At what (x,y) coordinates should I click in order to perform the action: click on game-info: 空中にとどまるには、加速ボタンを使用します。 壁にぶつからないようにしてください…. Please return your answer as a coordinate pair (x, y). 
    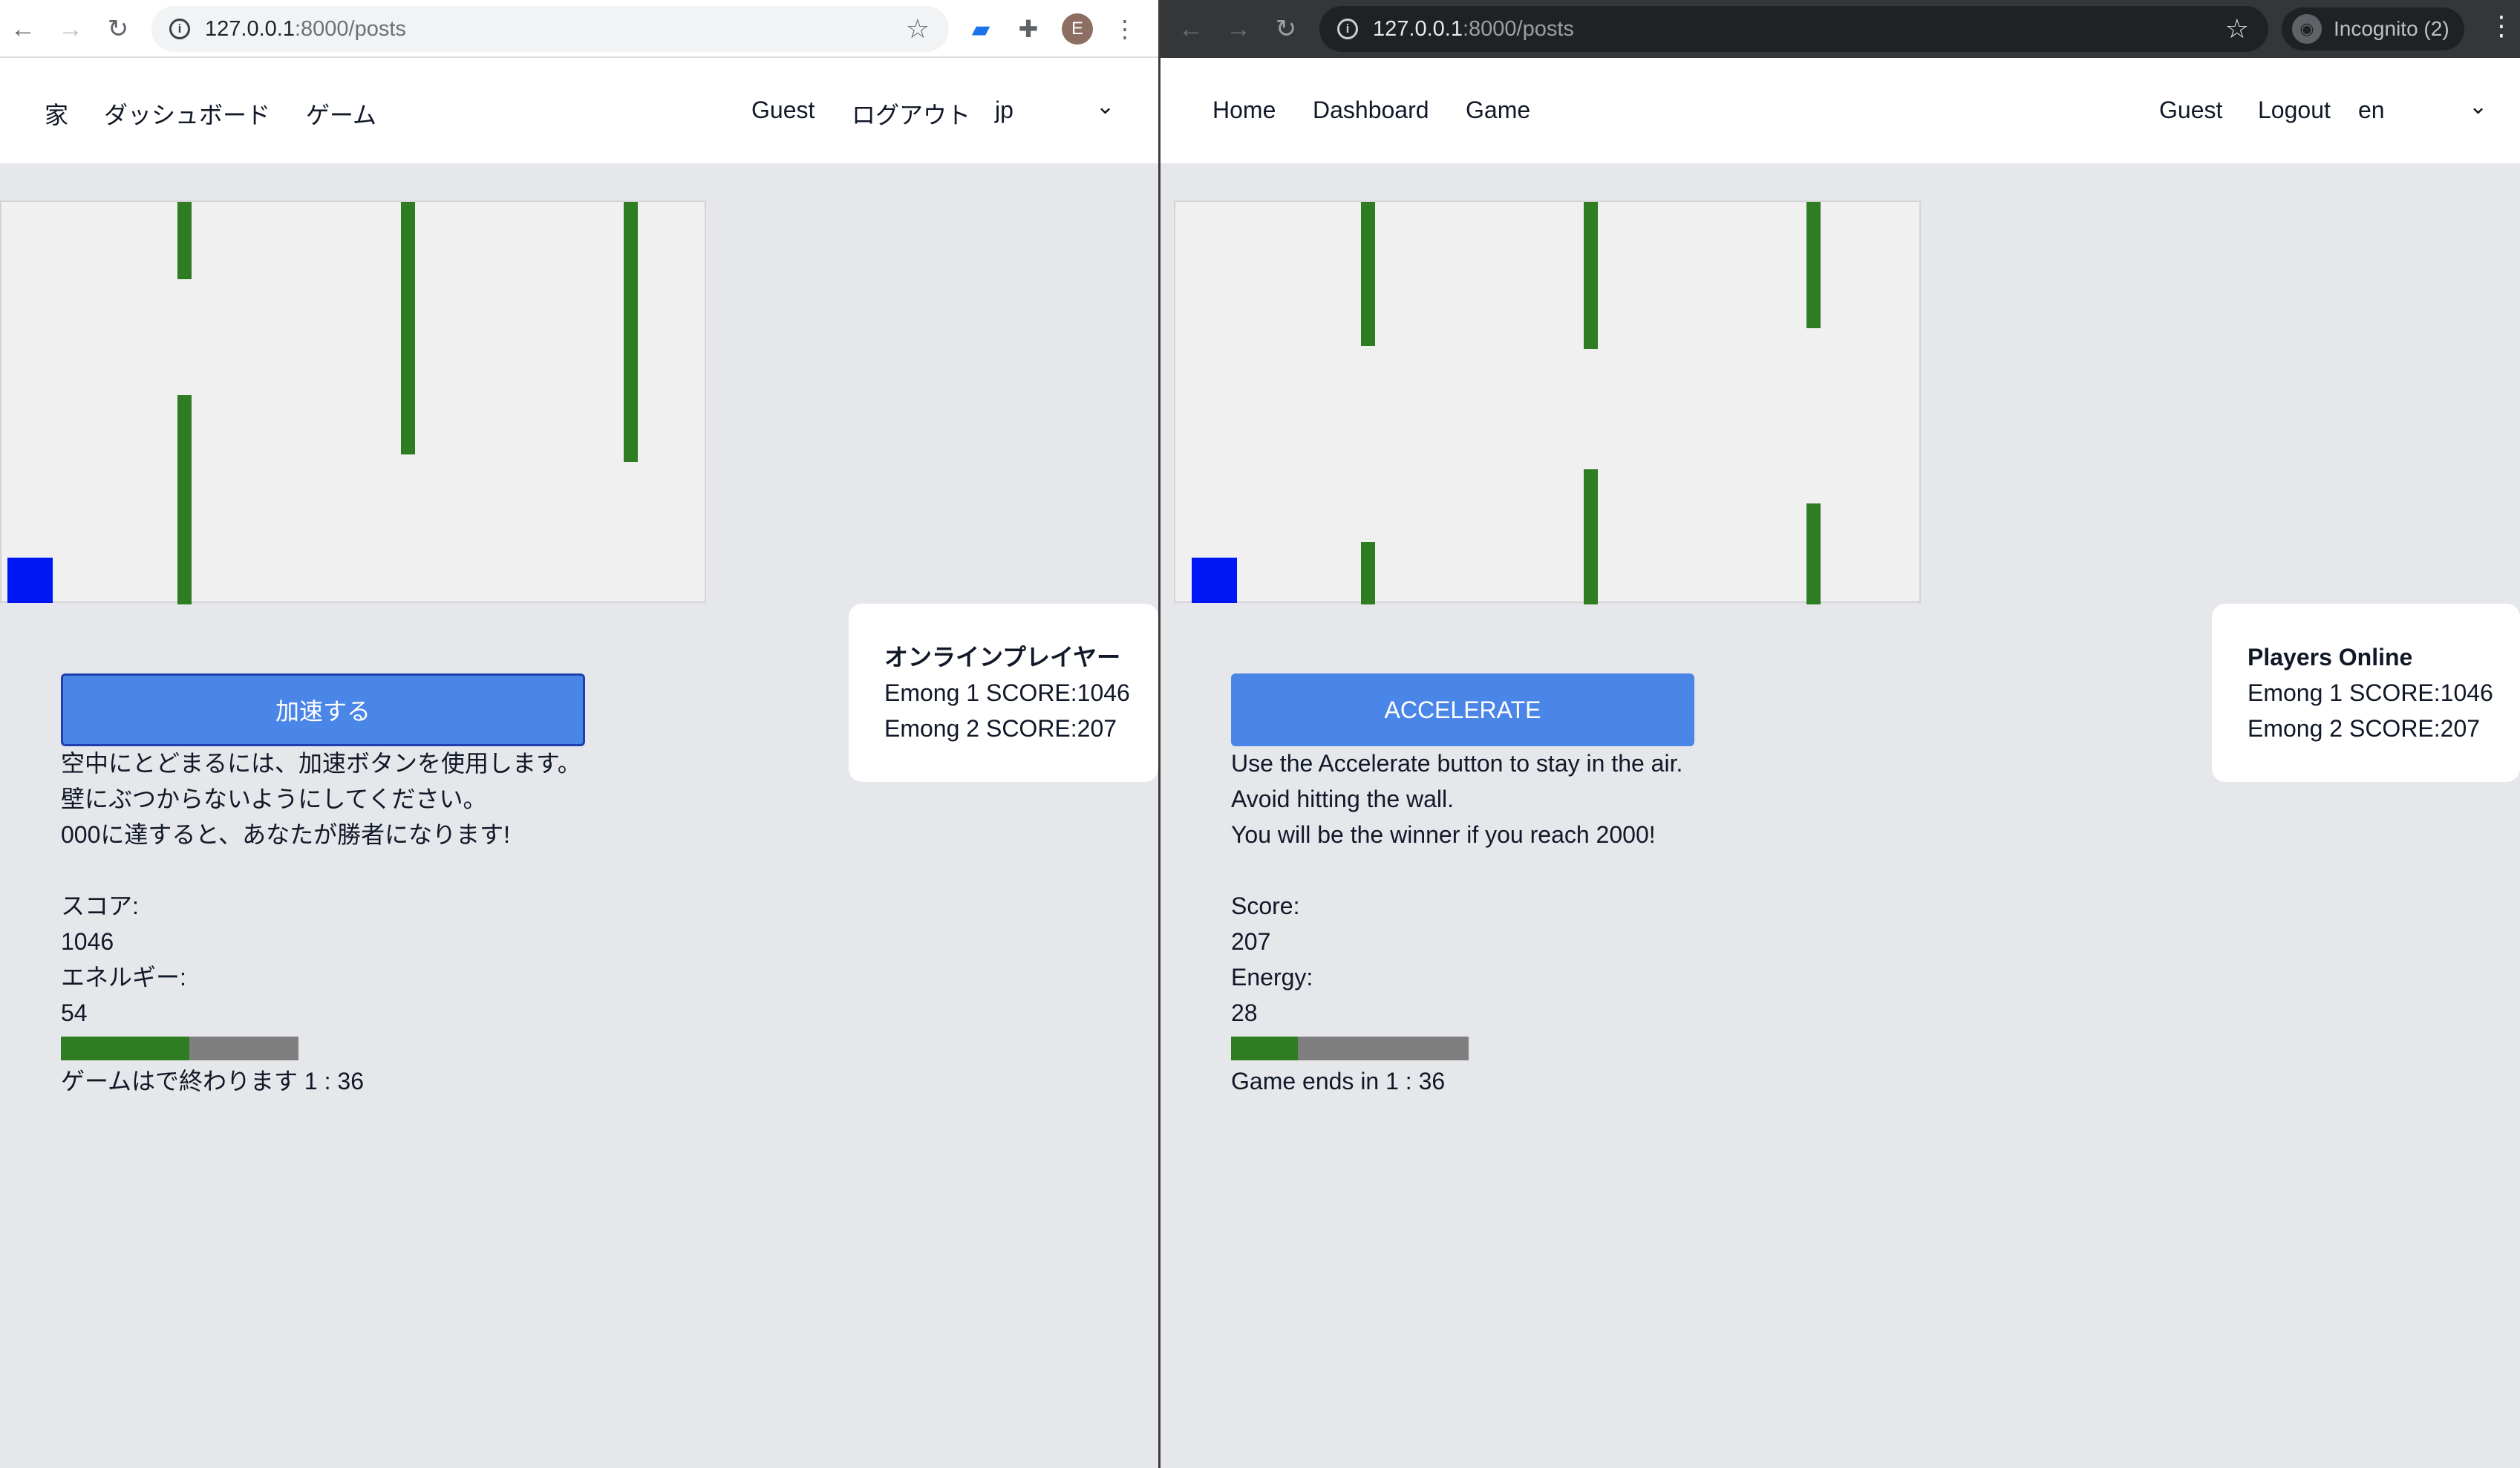
    Looking at the image, I should click on (321, 923).